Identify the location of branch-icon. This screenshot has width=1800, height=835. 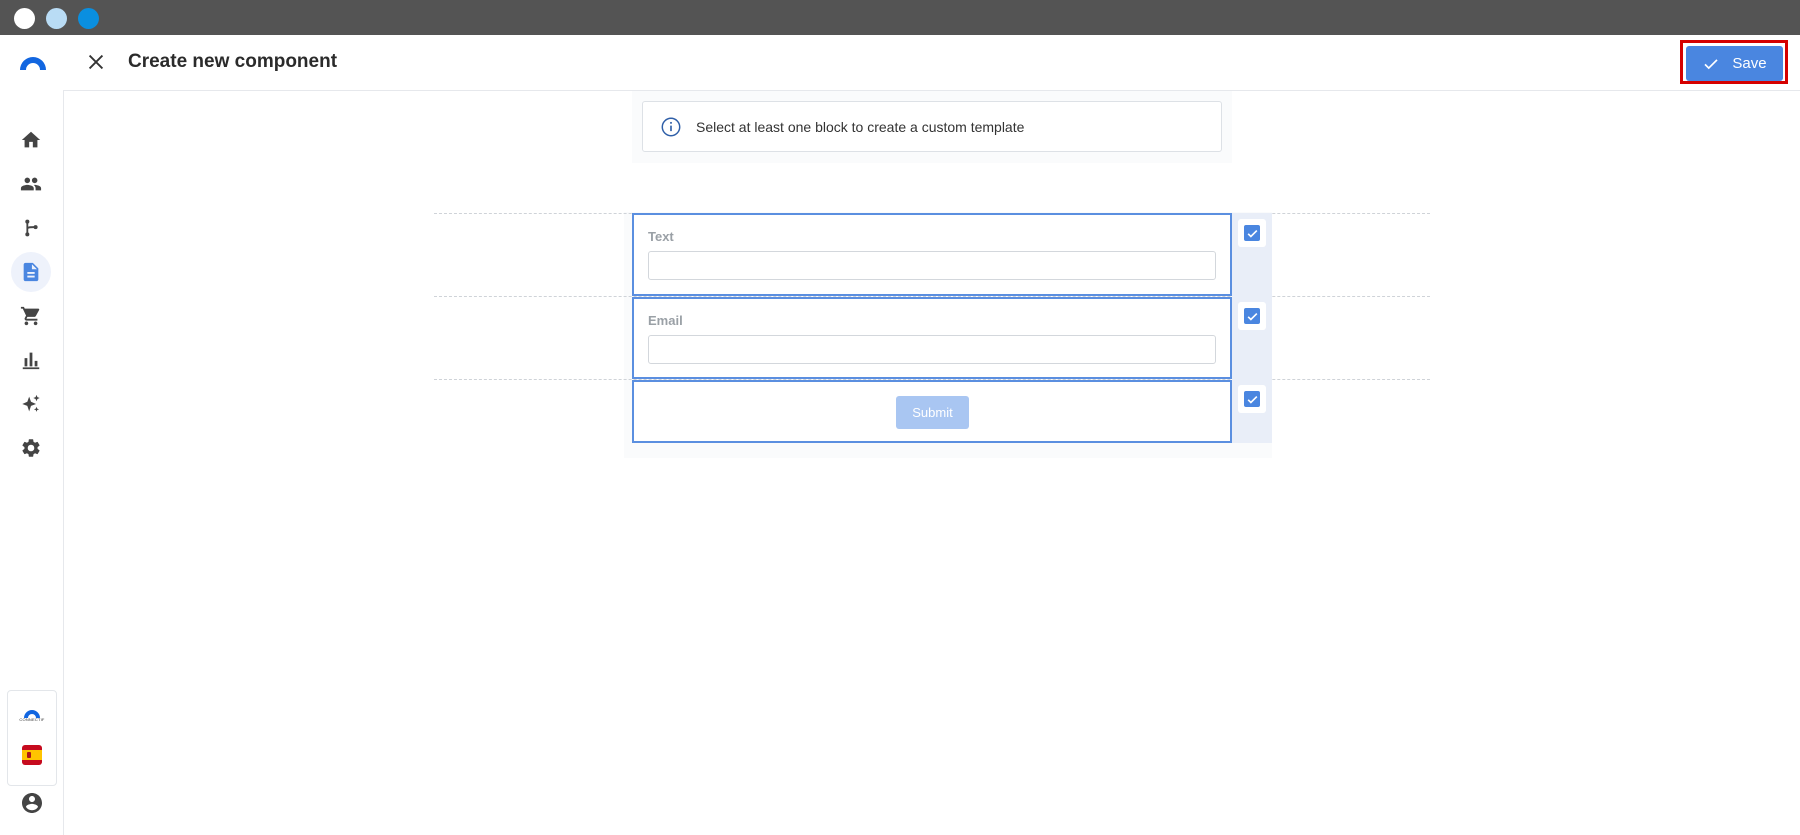
(31, 228).